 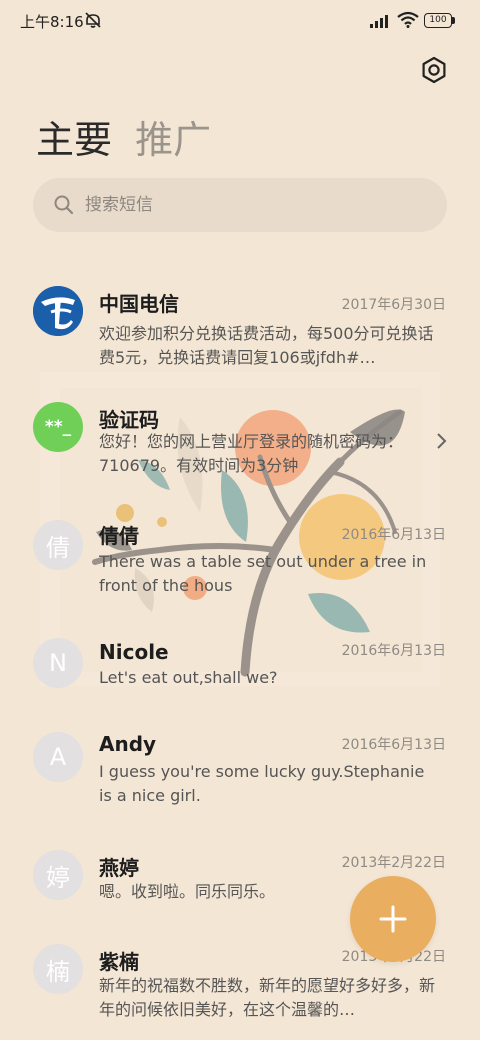 I want to click on battery-icon: 100, so click(x=440, y=20).